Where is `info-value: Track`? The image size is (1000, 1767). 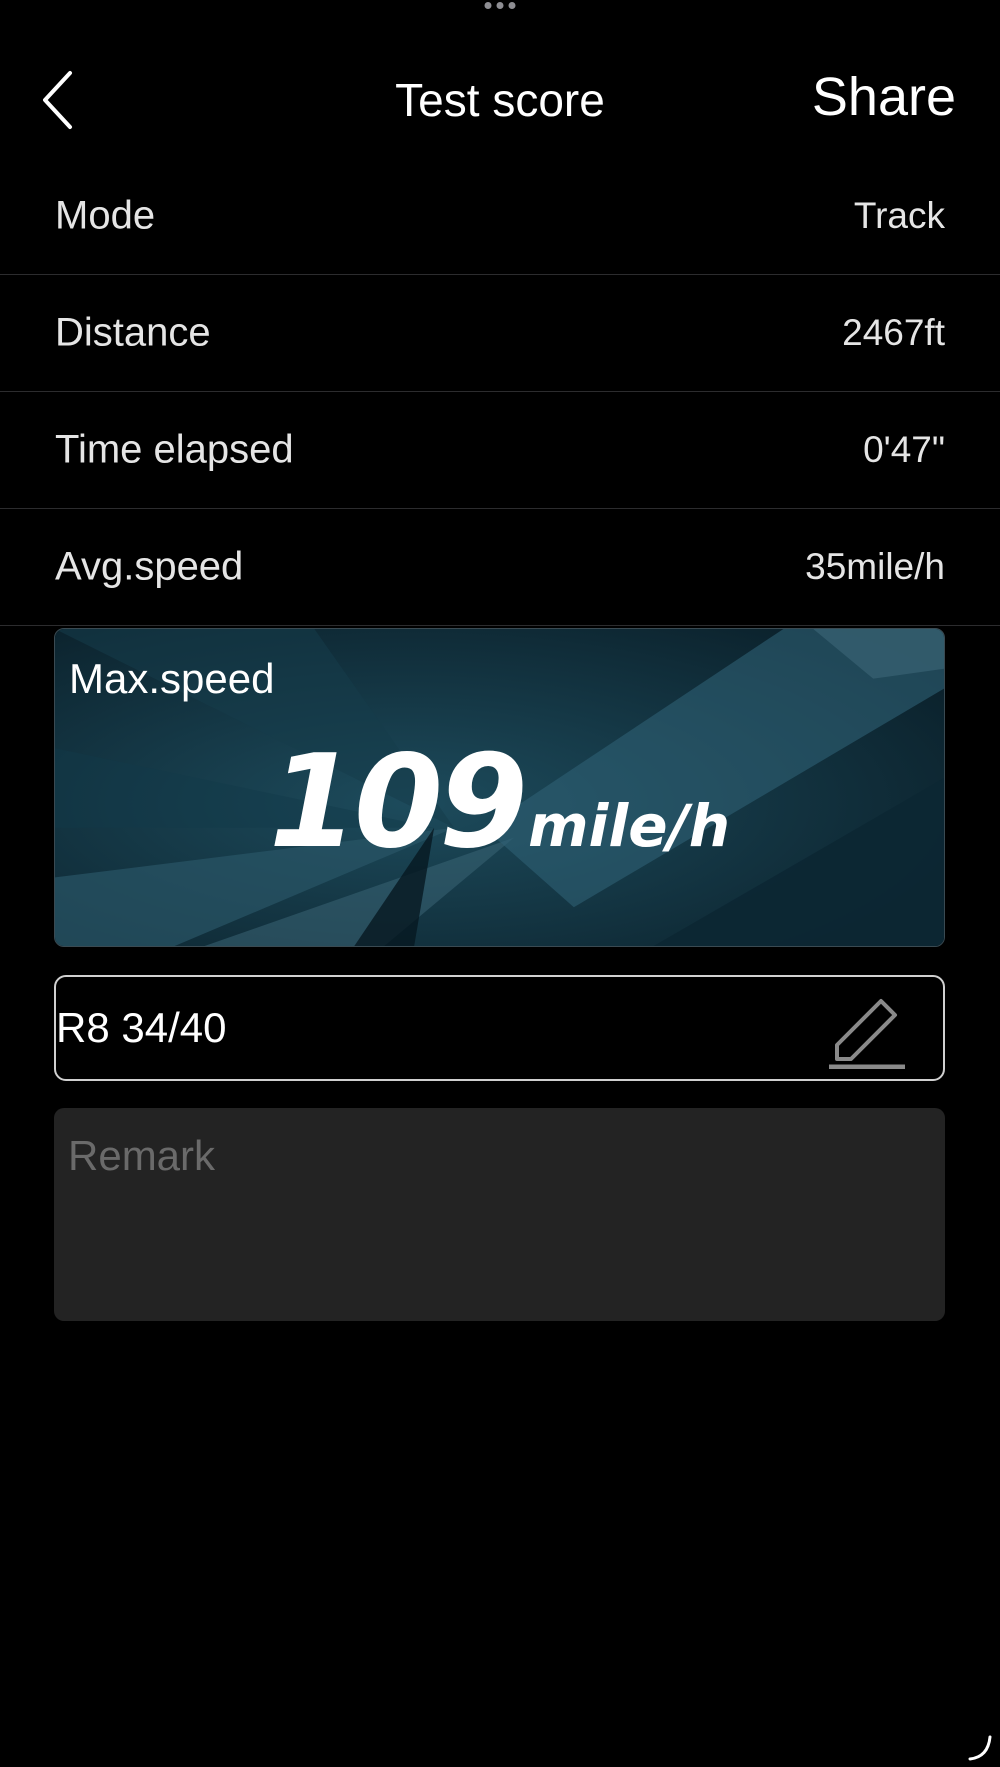
info-value: Track is located at coordinates (899, 215).